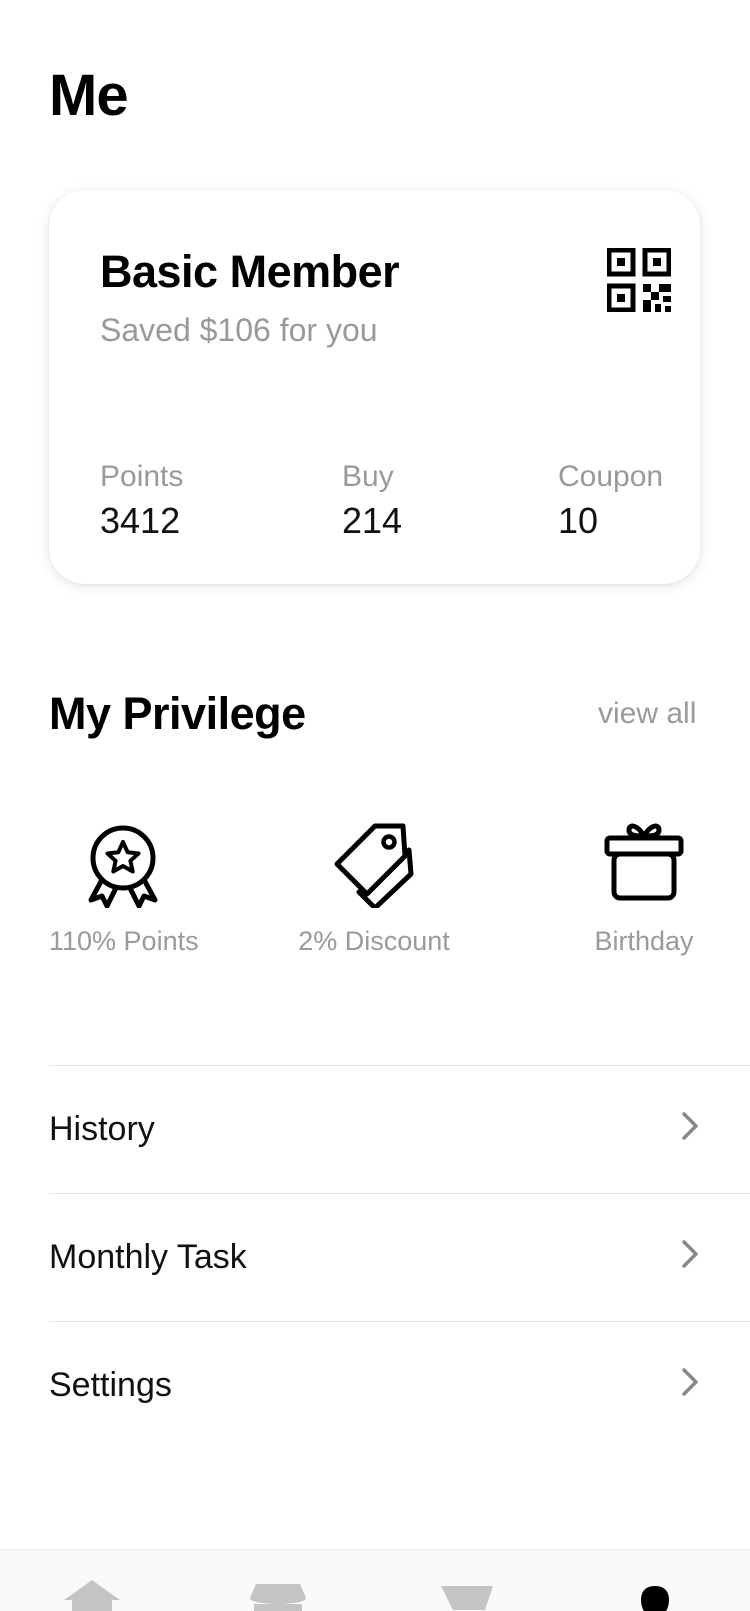 Image resolution: width=750 pixels, height=1611 pixels. What do you see at coordinates (177, 713) in the screenshot?
I see `privilege-section-title: My Privilege` at bounding box center [177, 713].